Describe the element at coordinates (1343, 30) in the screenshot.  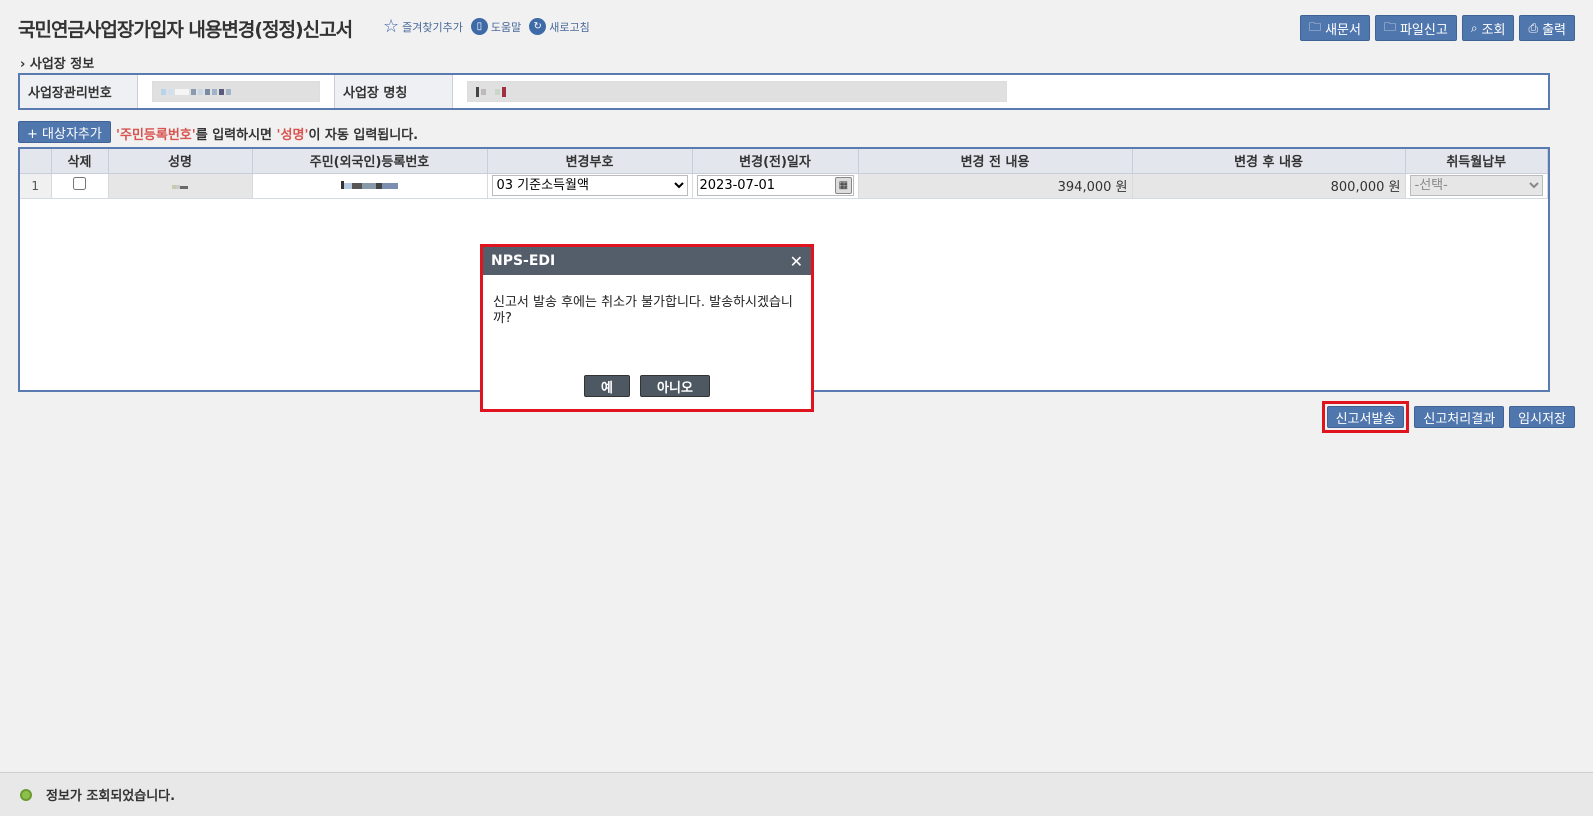
I see `new-document-label: 새문서` at that location.